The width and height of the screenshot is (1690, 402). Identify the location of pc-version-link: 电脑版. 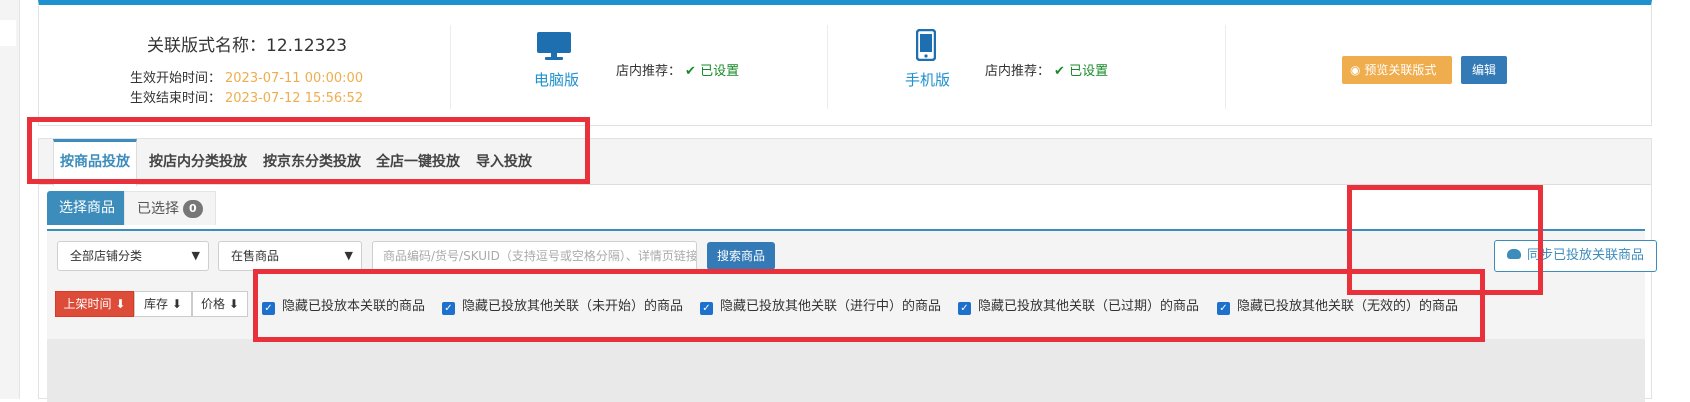
(556, 79).